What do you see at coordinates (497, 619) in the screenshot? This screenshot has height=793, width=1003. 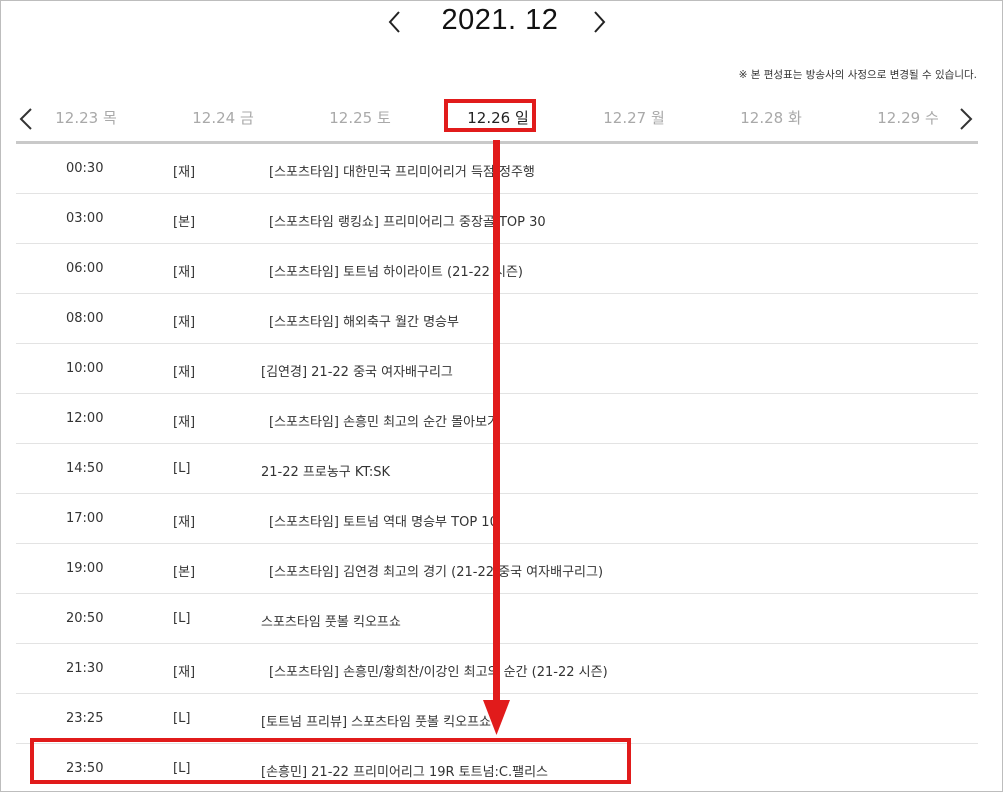 I see `schedule-row: 20:50 [L] 스포츠타임 풋볼 킥오프쇼` at bounding box center [497, 619].